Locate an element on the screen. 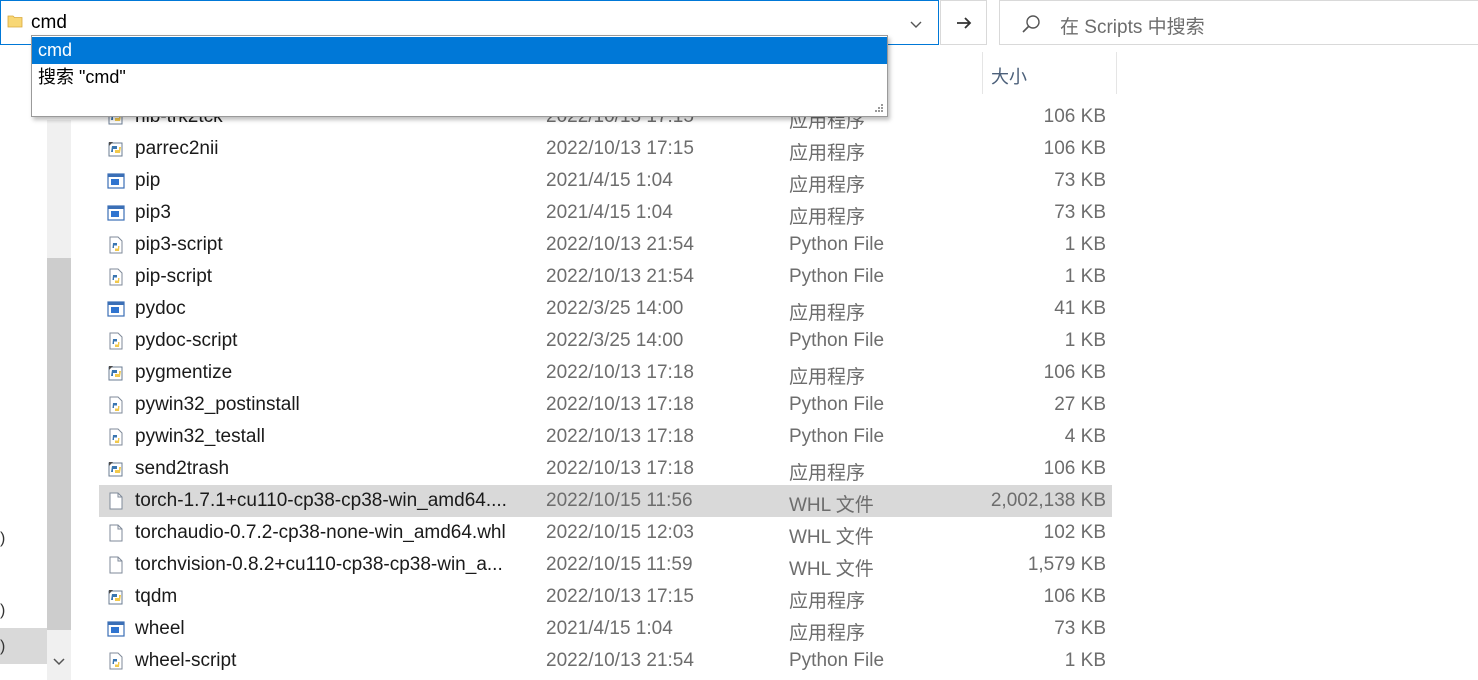  address-input is located at coordinates (456, 23).